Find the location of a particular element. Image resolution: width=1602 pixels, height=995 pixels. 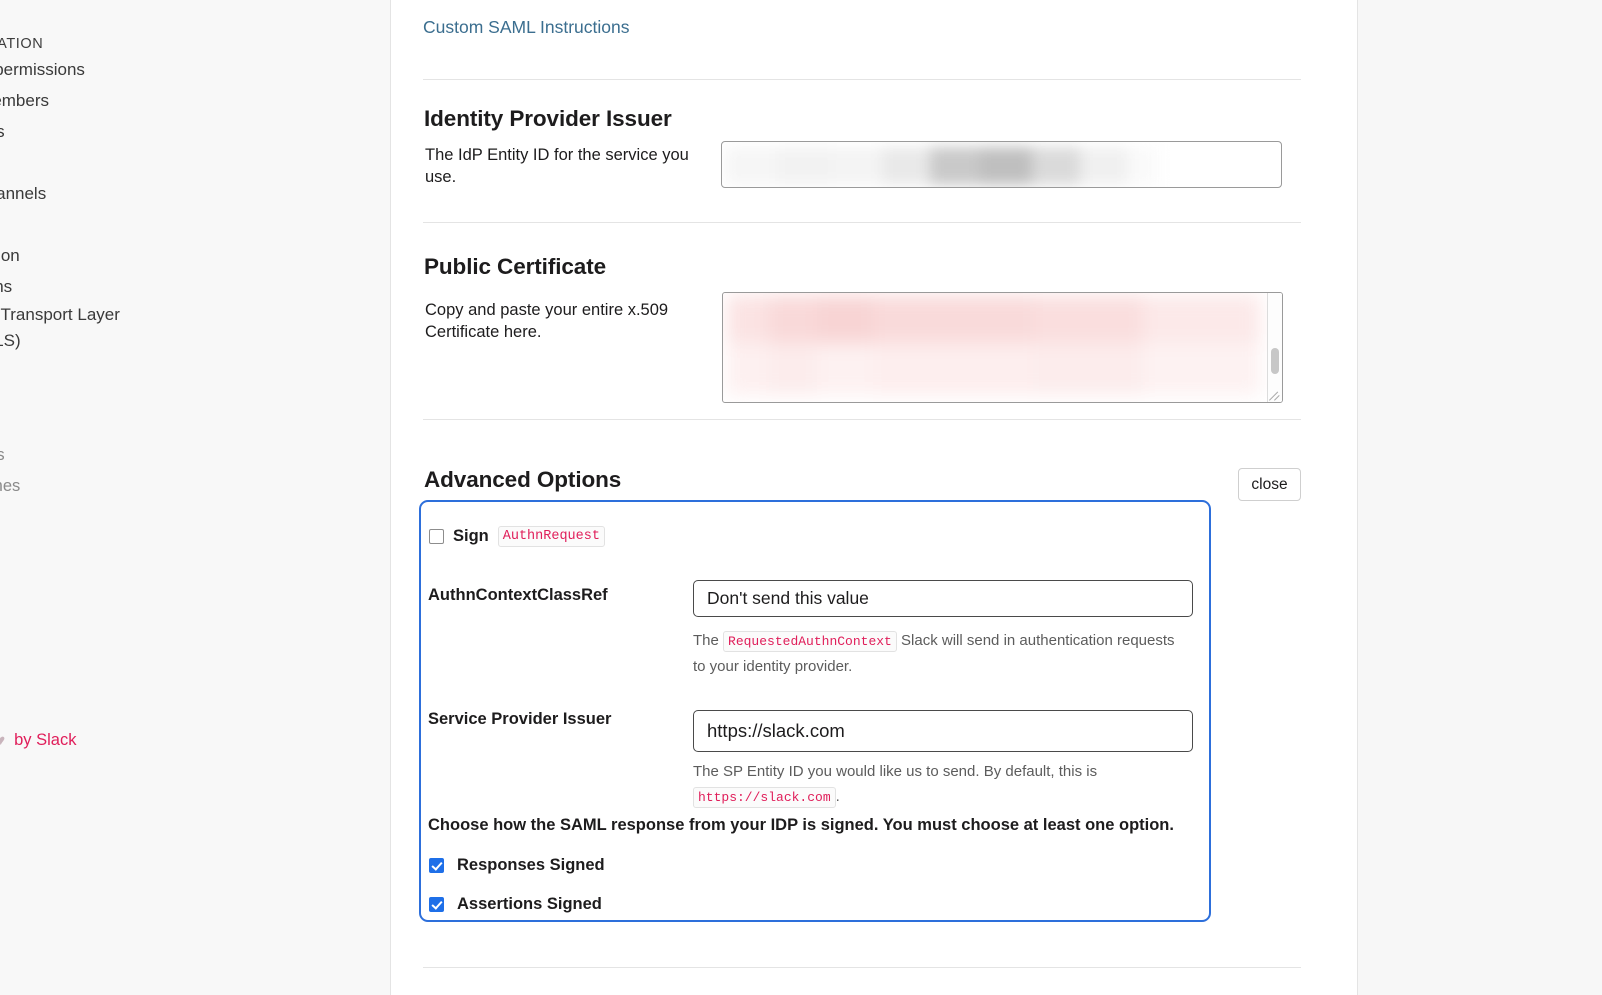

sidebar-footer-made-by: Made with ♥ by Slack is located at coordinates (191, 740).